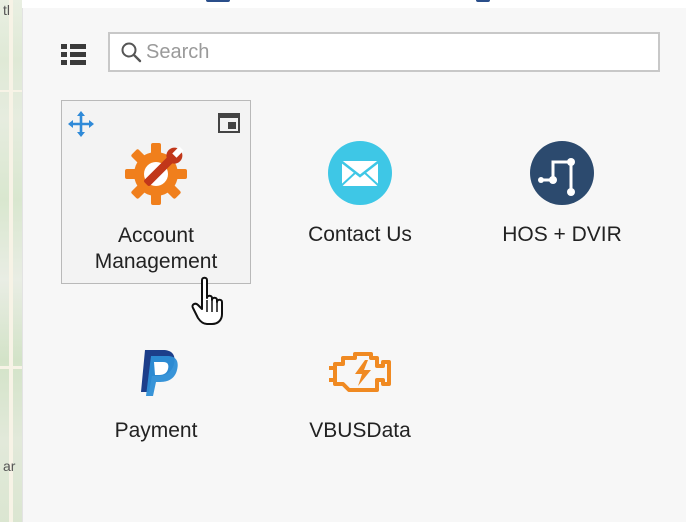  I want to click on app-tile-contact-us: Contact Us, so click(360, 192).